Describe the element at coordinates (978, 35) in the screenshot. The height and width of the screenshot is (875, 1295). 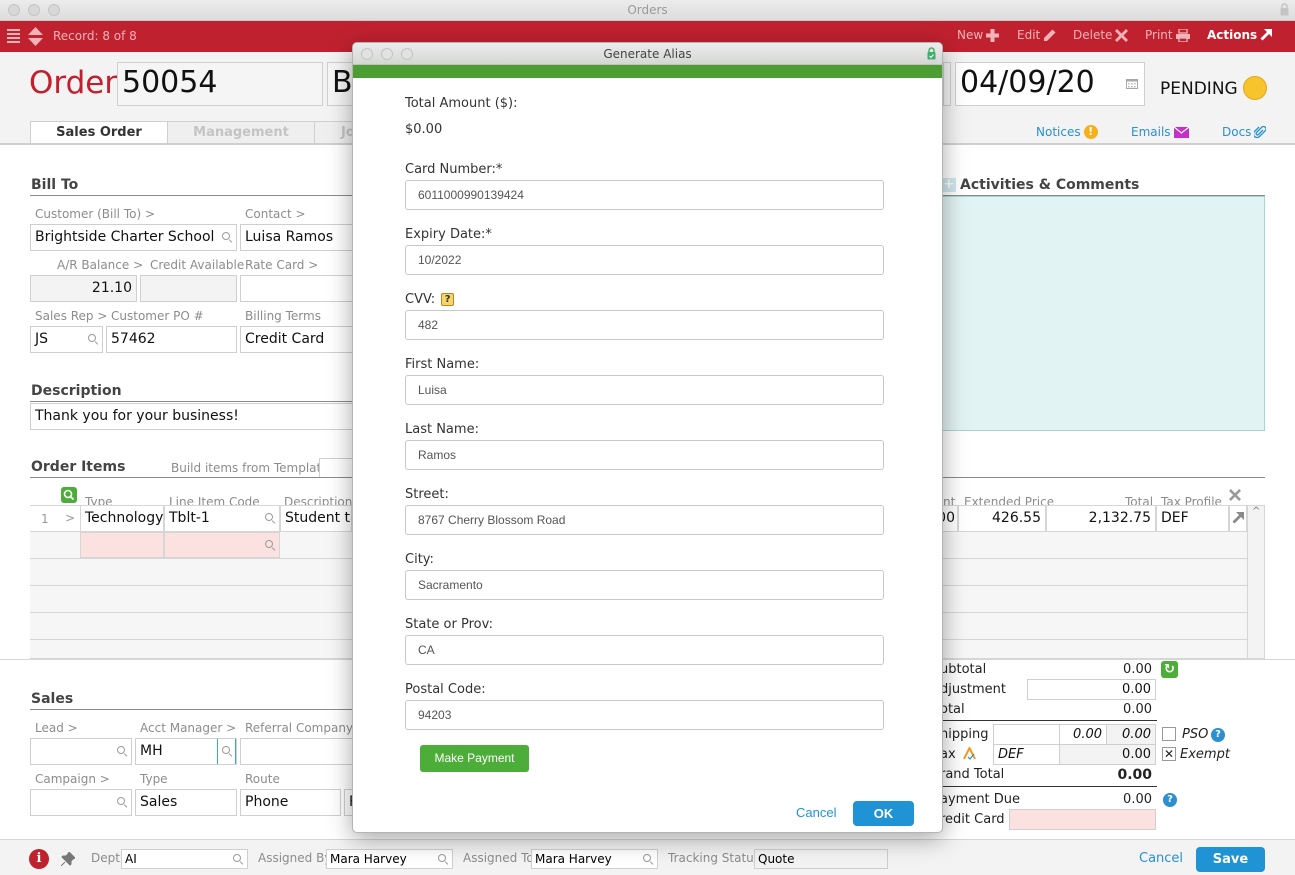
I see `new-button: New` at that location.